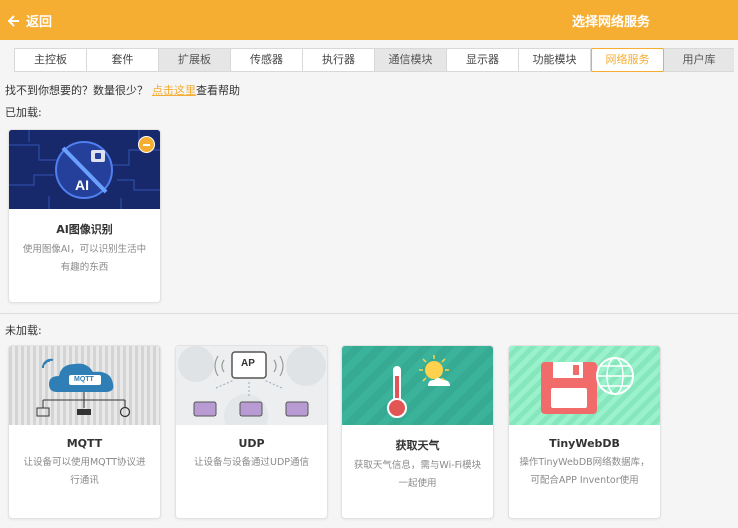  I want to click on extension-card-ai: AI AI图像识别 使用图像AI，可以识别生活中有趣的东西, so click(84, 216).